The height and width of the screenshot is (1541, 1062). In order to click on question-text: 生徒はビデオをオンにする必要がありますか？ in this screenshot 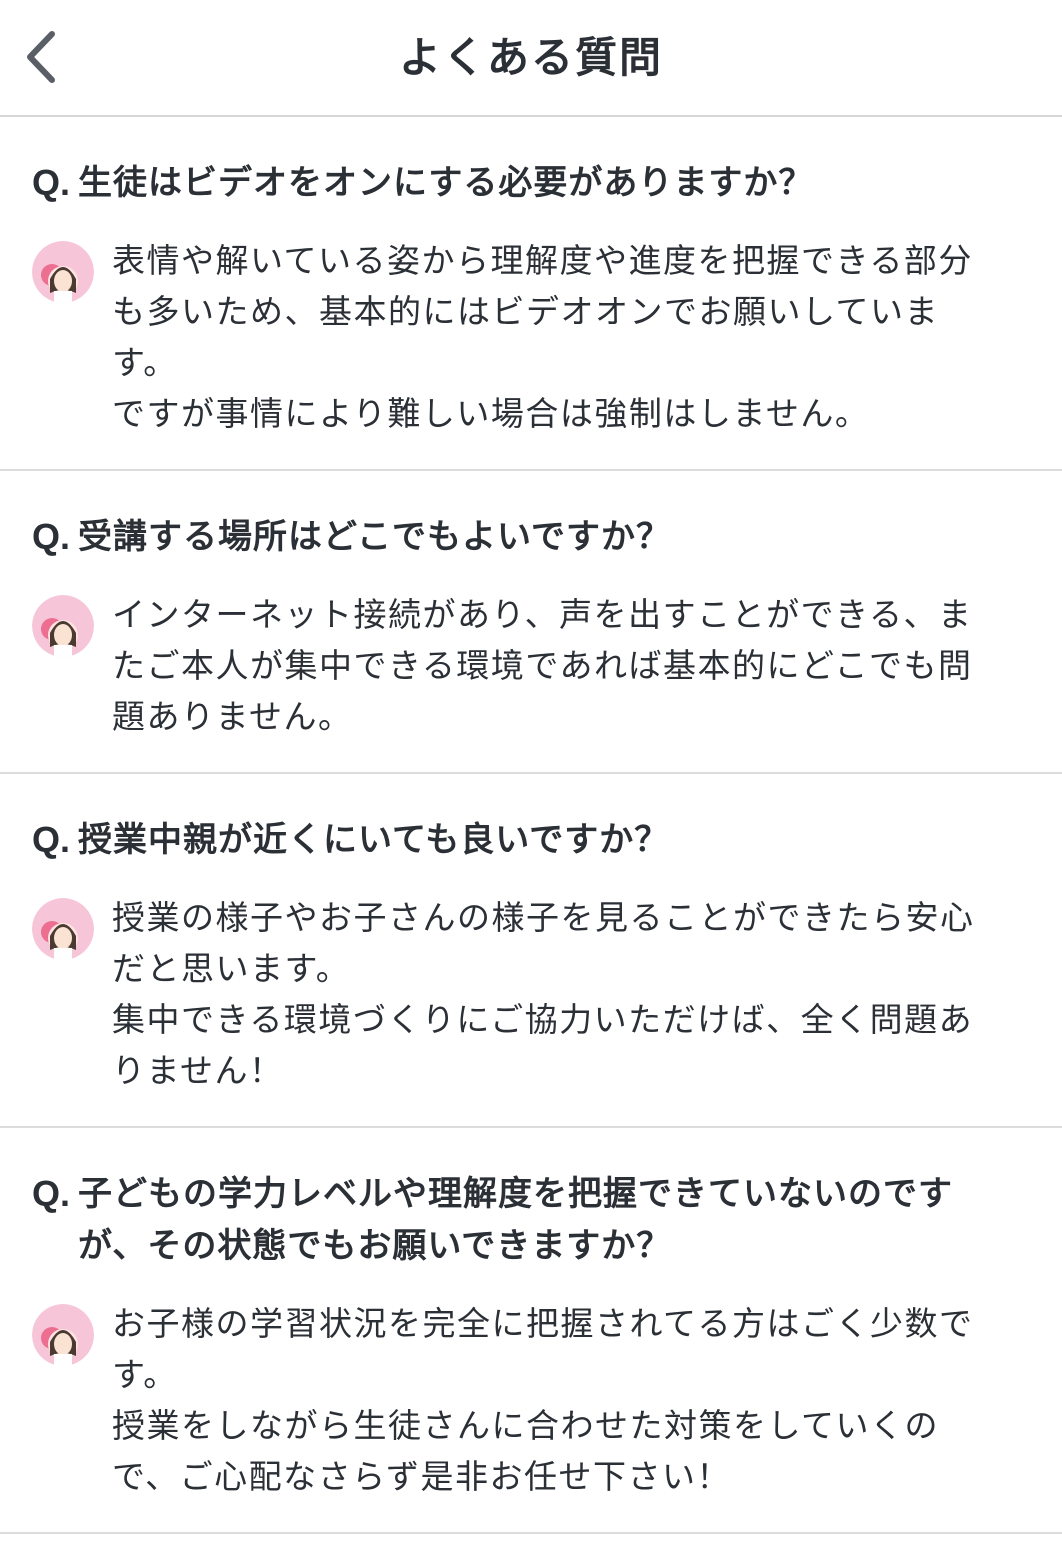, I will do `click(445, 183)`.